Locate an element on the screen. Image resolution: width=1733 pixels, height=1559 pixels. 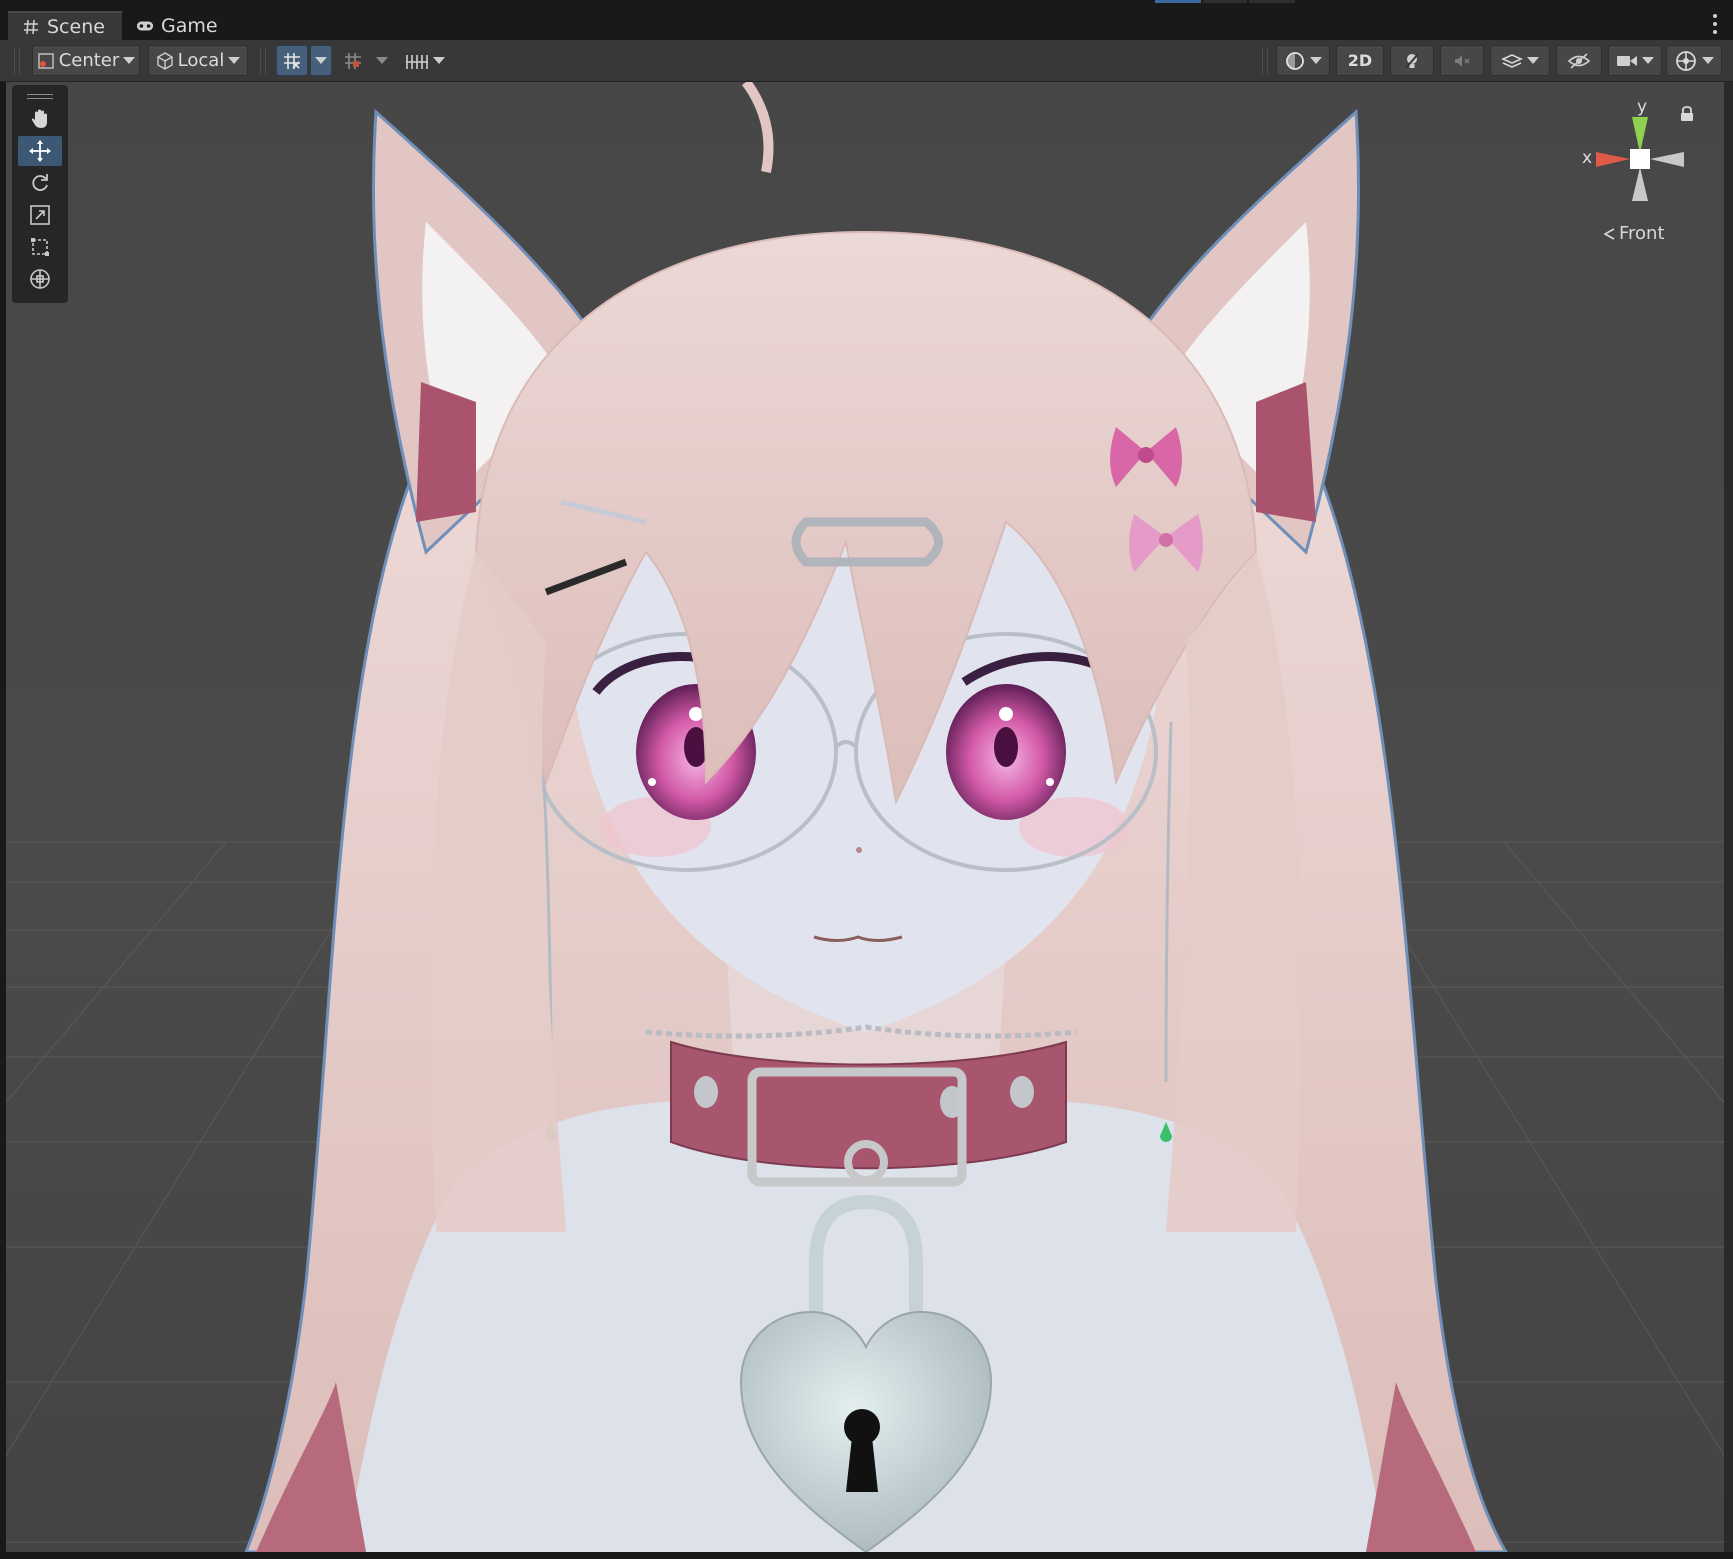
viewport-edge-right is located at coordinates (1728, 820).